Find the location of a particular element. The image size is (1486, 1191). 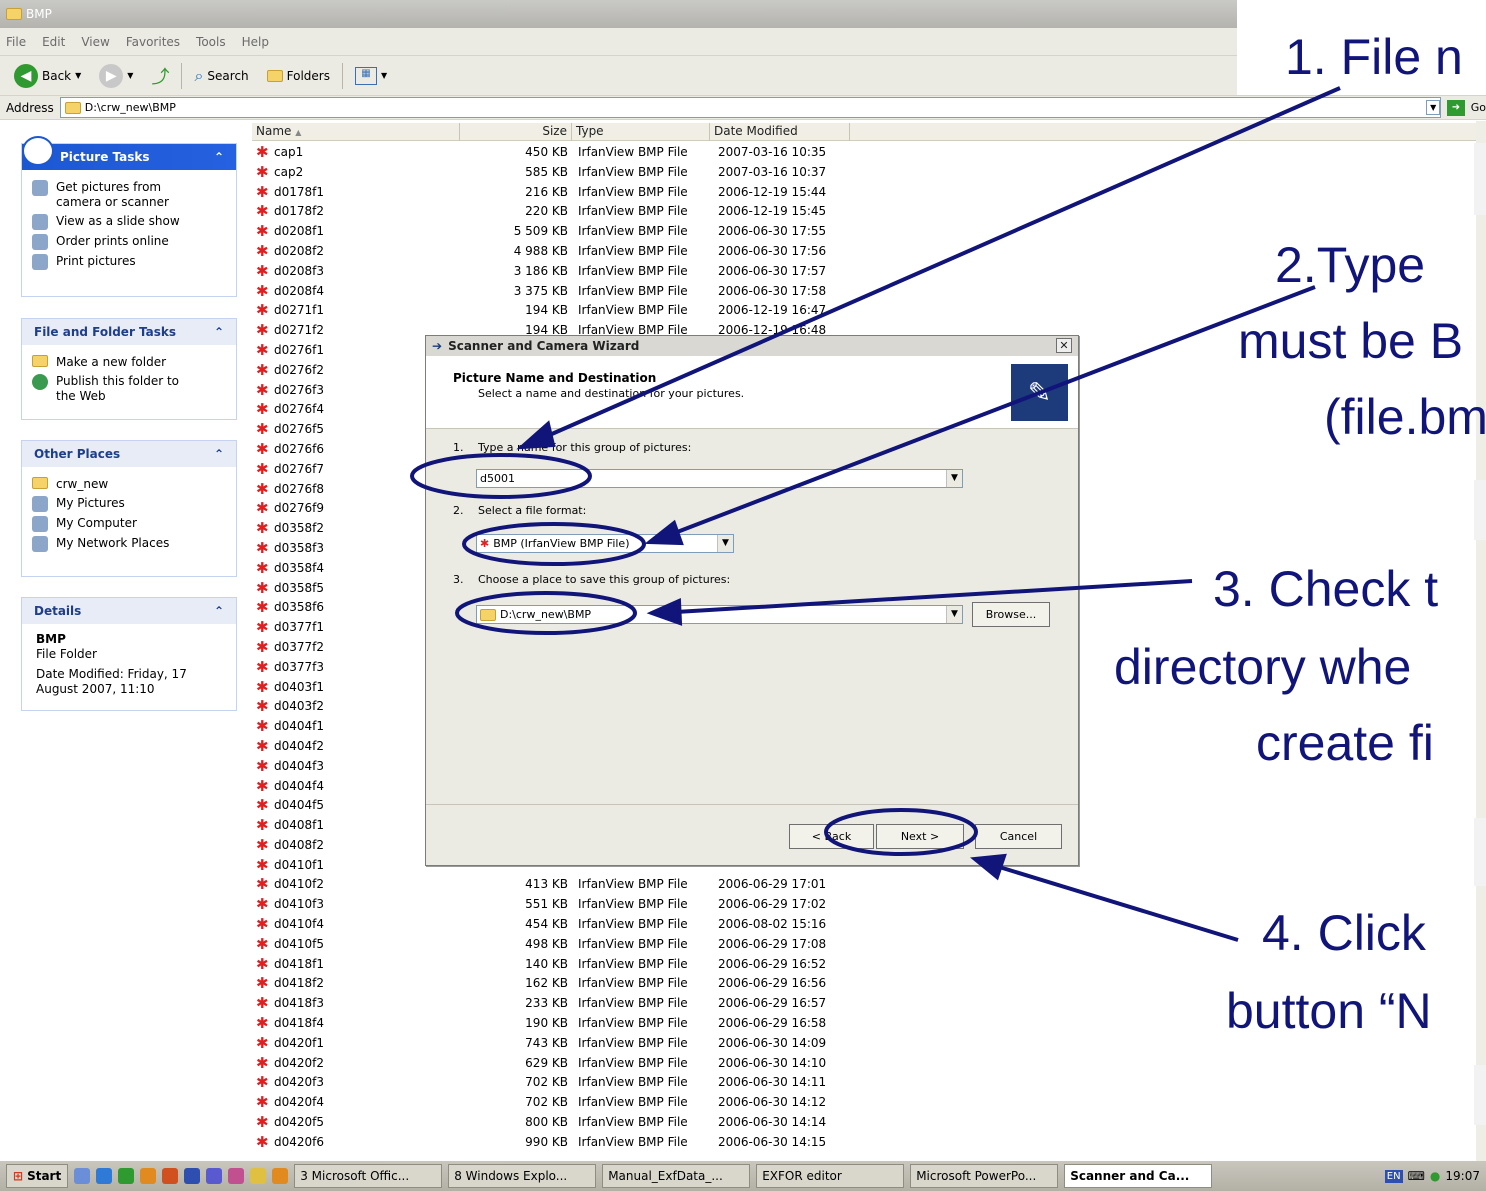

file-folder-tasks-header: File and Folder Tasks ⌃ is located at coordinates (129, 332).